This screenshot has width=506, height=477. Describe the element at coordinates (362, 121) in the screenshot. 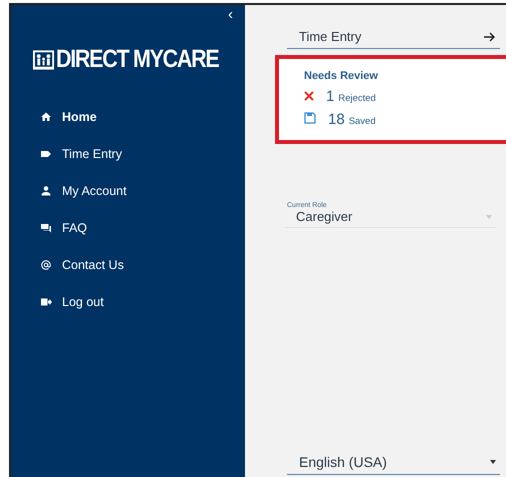

I see `count-label: Saved` at that location.